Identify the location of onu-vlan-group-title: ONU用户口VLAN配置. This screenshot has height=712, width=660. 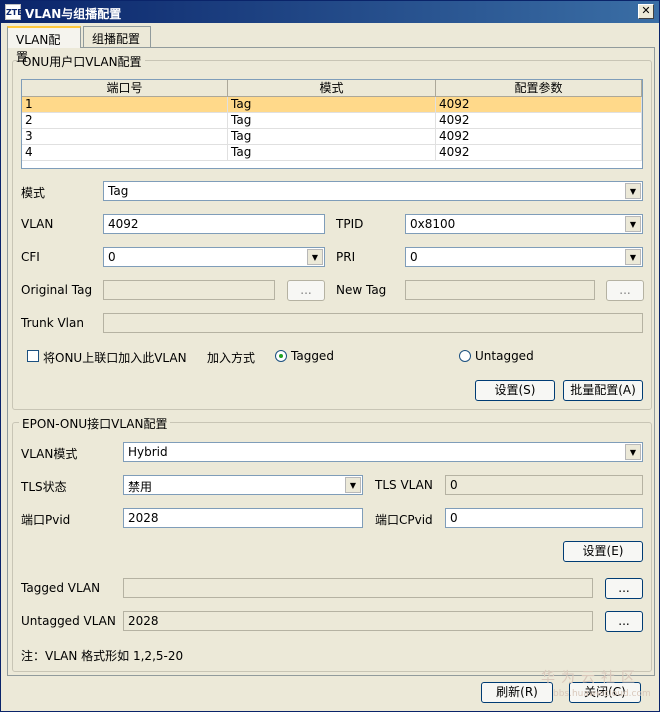
(82, 61).